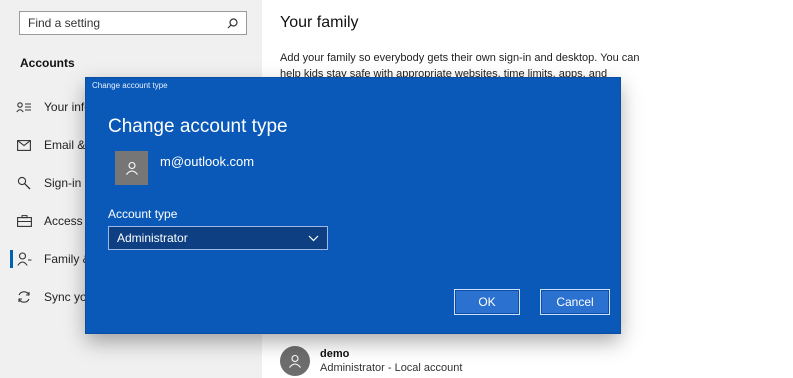 This screenshot has width=793, height=378. Describe the element at coordinates (24, 259) in the screenshot. I see `person-add-icon` at that location.